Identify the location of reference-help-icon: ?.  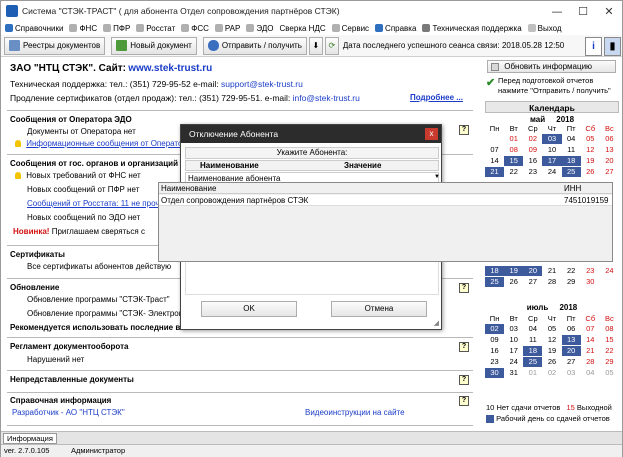
(464, 401).